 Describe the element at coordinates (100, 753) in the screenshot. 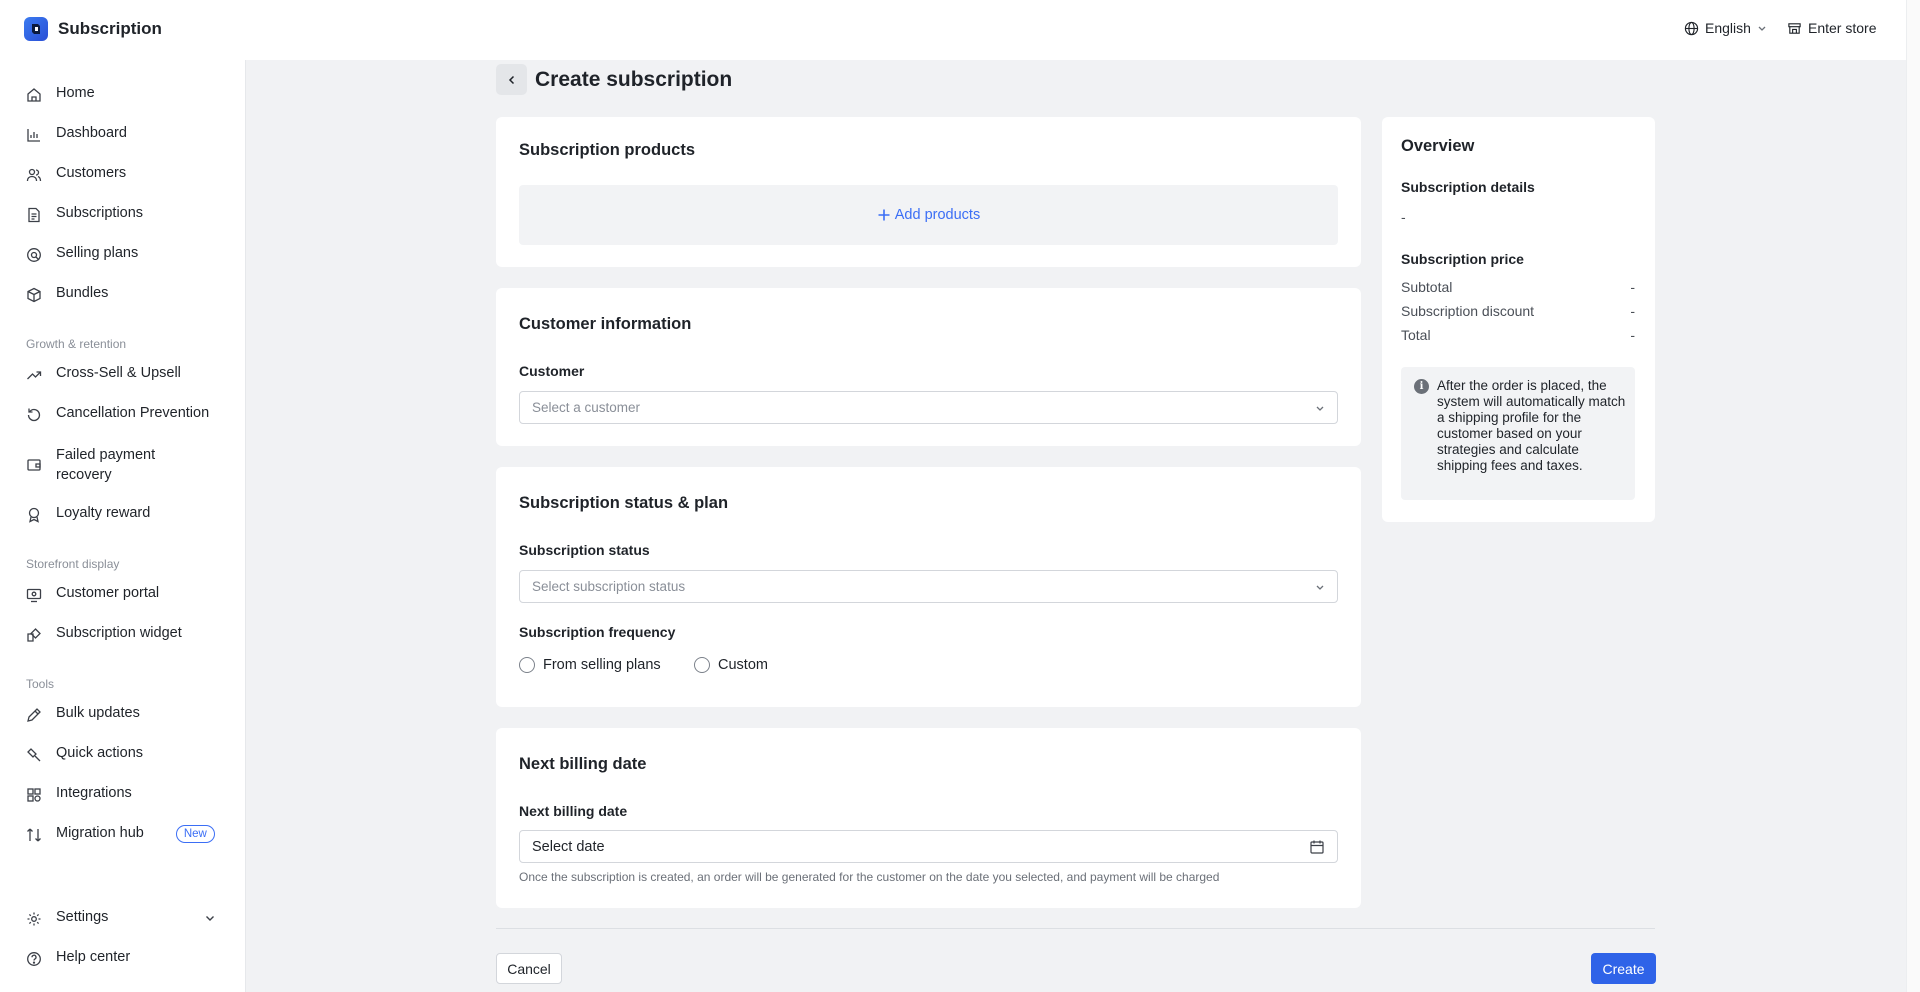

I see `sidebar-item-label: Quick actions` at that location.